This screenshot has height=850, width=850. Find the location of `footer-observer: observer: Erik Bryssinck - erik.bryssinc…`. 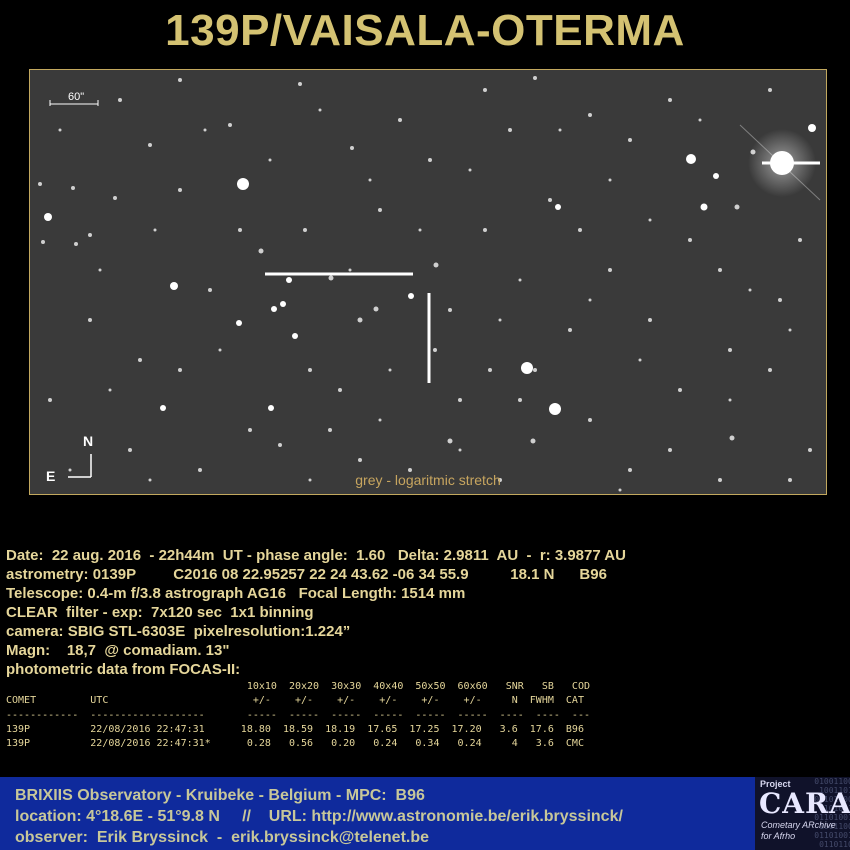

footer-observer: observer: Erik Bryssinck - erik.bryssinc… is located at coordinates (222, 837).